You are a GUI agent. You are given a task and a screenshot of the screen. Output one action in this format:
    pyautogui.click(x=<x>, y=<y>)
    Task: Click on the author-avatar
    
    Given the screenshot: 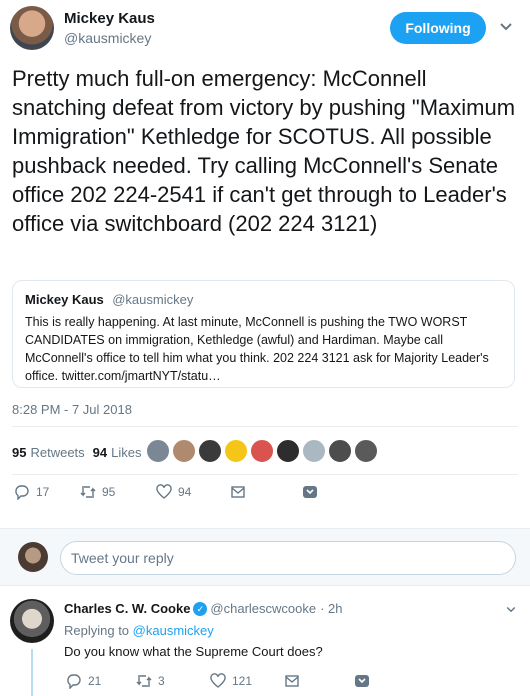 What is the action you would take?
    pyautogui.click(x=32, y=28)
    